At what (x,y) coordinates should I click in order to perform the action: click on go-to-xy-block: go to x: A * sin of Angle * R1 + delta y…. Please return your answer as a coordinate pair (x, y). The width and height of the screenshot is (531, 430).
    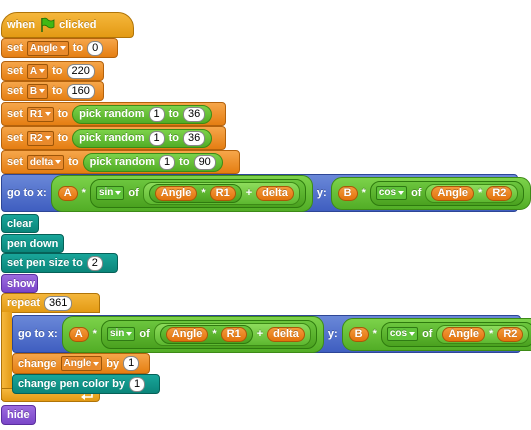
    Looking at the image, I should click on (266, 193).